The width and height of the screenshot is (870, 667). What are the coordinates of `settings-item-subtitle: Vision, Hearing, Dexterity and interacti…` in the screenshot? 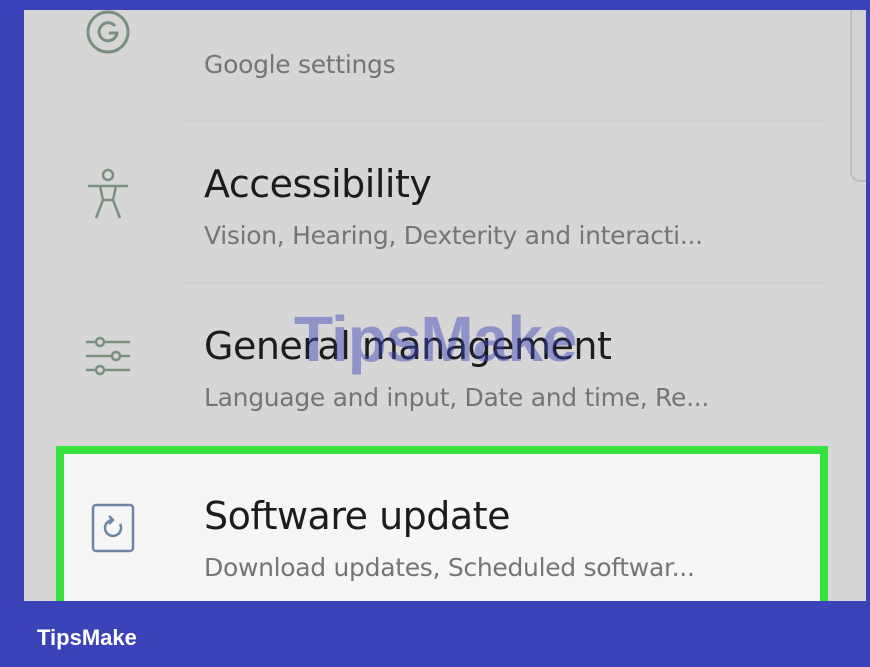 It's located at (453, 235).